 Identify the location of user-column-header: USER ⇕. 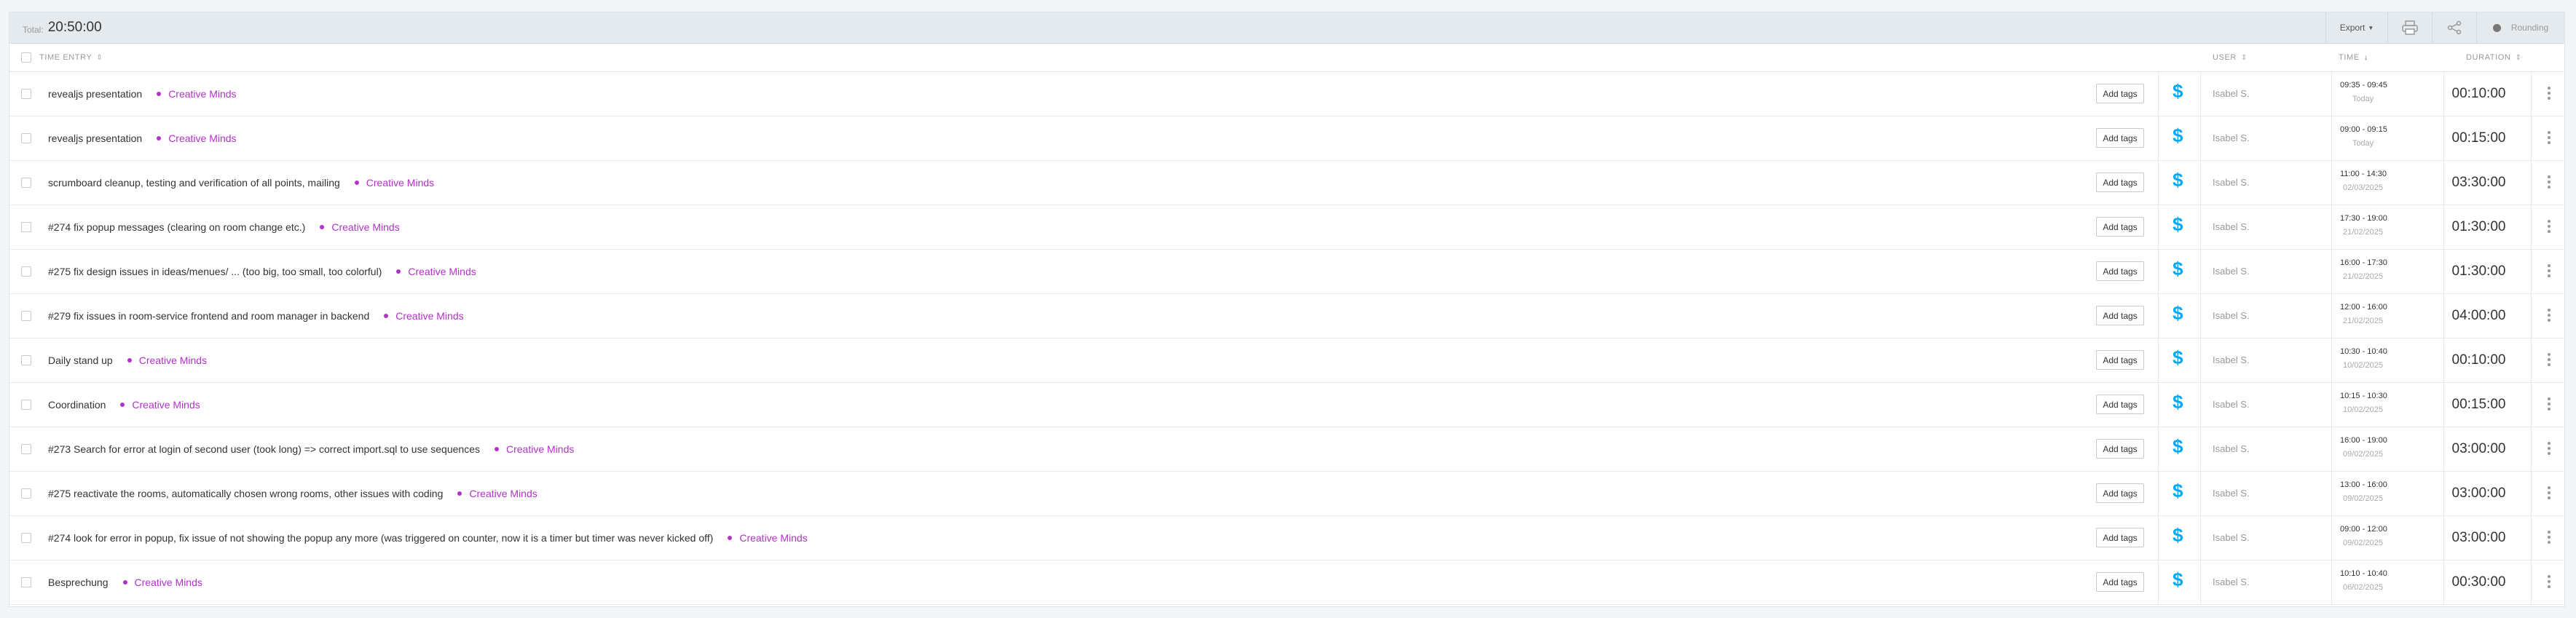
(2230, 57).